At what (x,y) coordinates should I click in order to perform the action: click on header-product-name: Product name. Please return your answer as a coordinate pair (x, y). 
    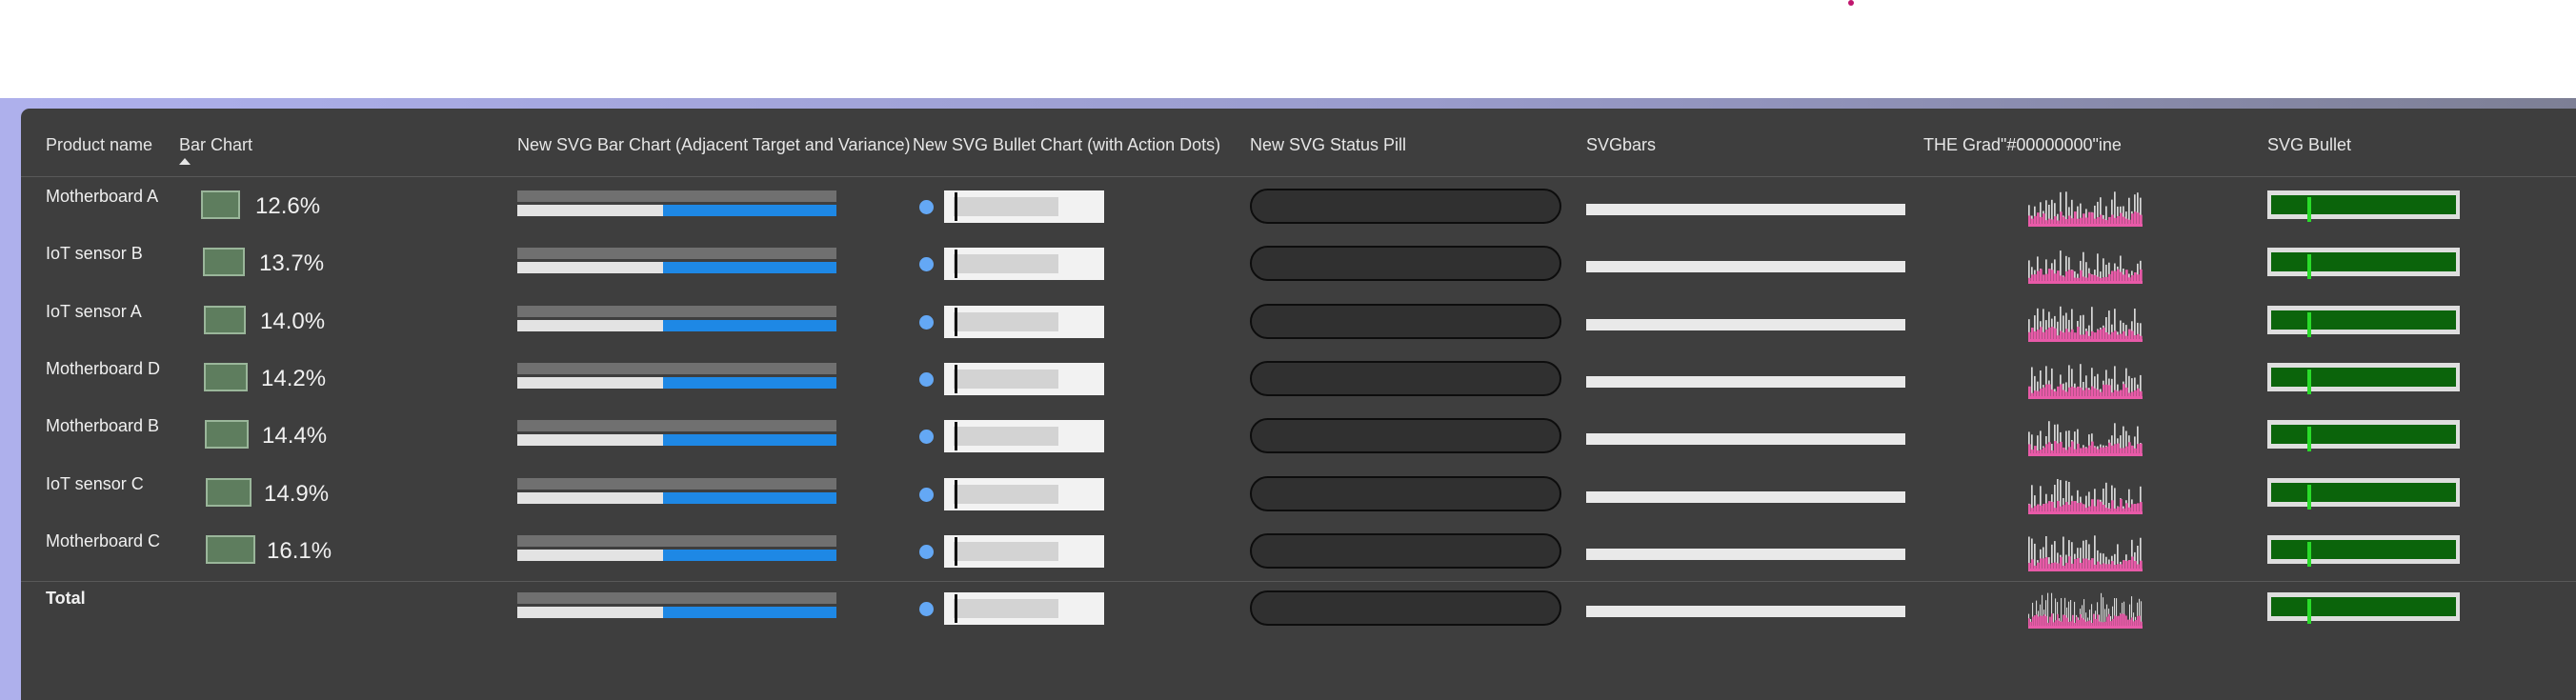
    Looking at the image, I should click on (99, 145).